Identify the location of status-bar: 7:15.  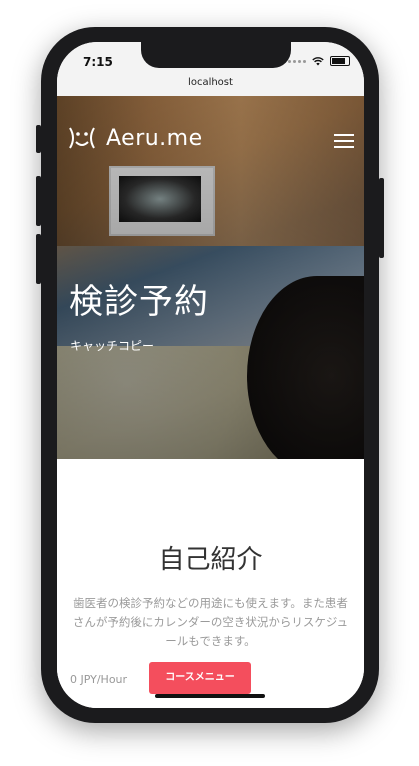
(210, 57).